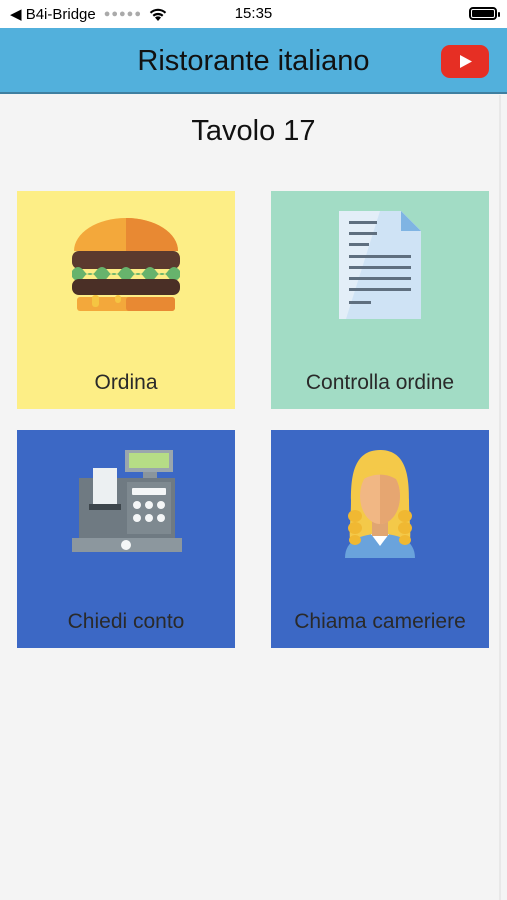 The height and width of the screenshot is (900, 507). What do you see at coordinates (126, 382) in the screenshot?
I see `order-label: Ordina` at bounding box center [126, 382].